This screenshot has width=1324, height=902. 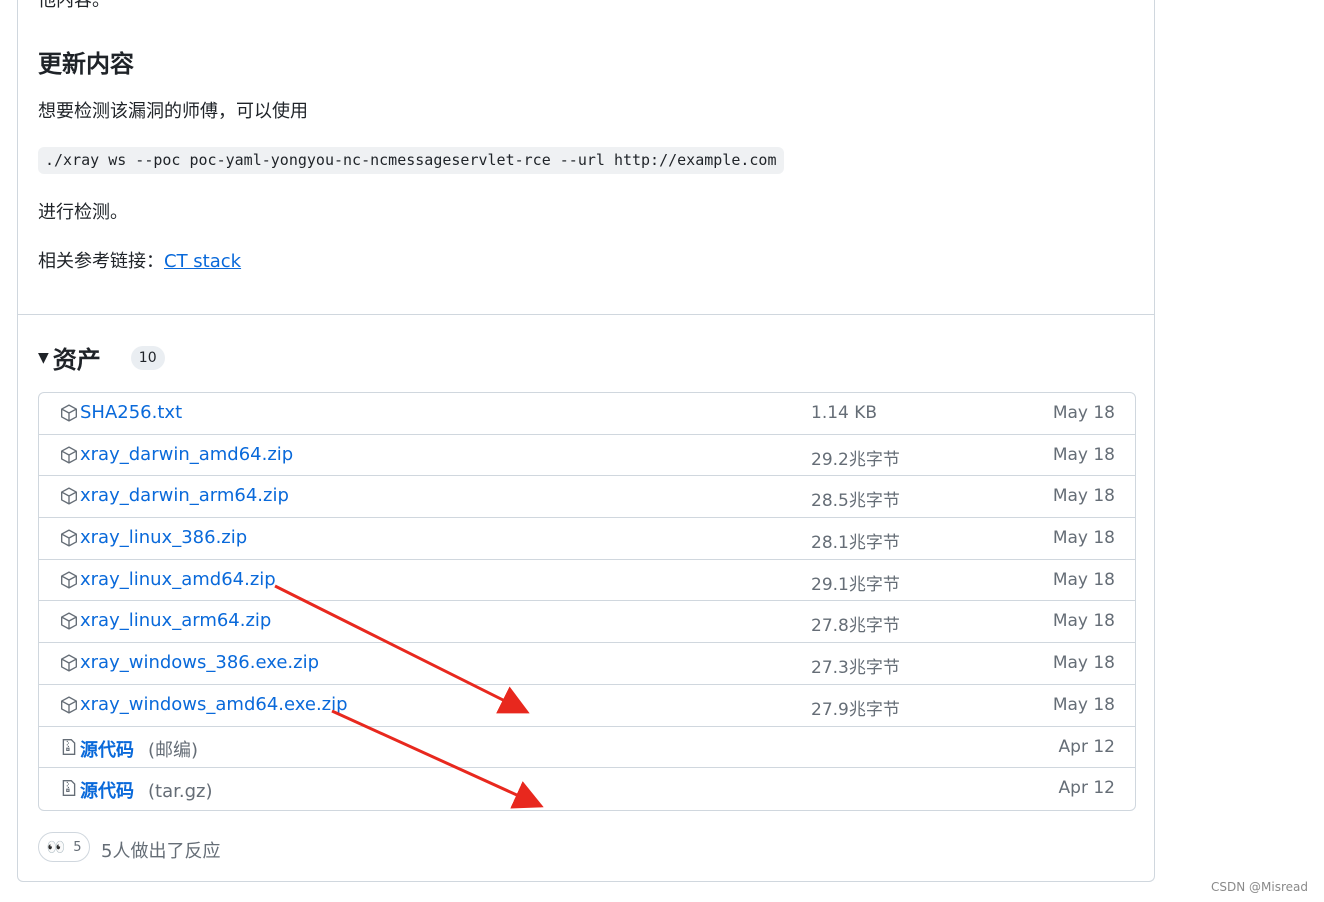 I want to click on asset-name: xray_darwin_arm64.zip, so click(x=184, y=496).